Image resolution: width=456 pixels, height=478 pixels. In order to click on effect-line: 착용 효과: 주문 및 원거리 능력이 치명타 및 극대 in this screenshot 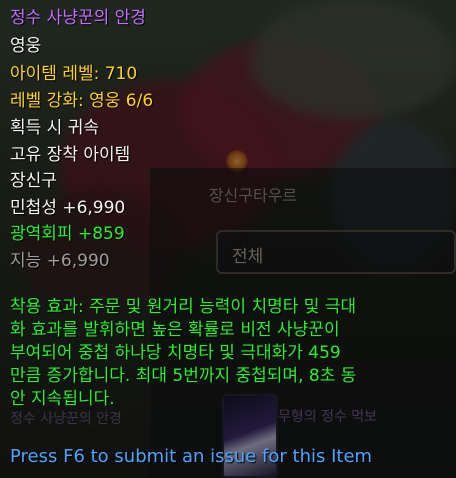, I will do `click(183, 307)`.